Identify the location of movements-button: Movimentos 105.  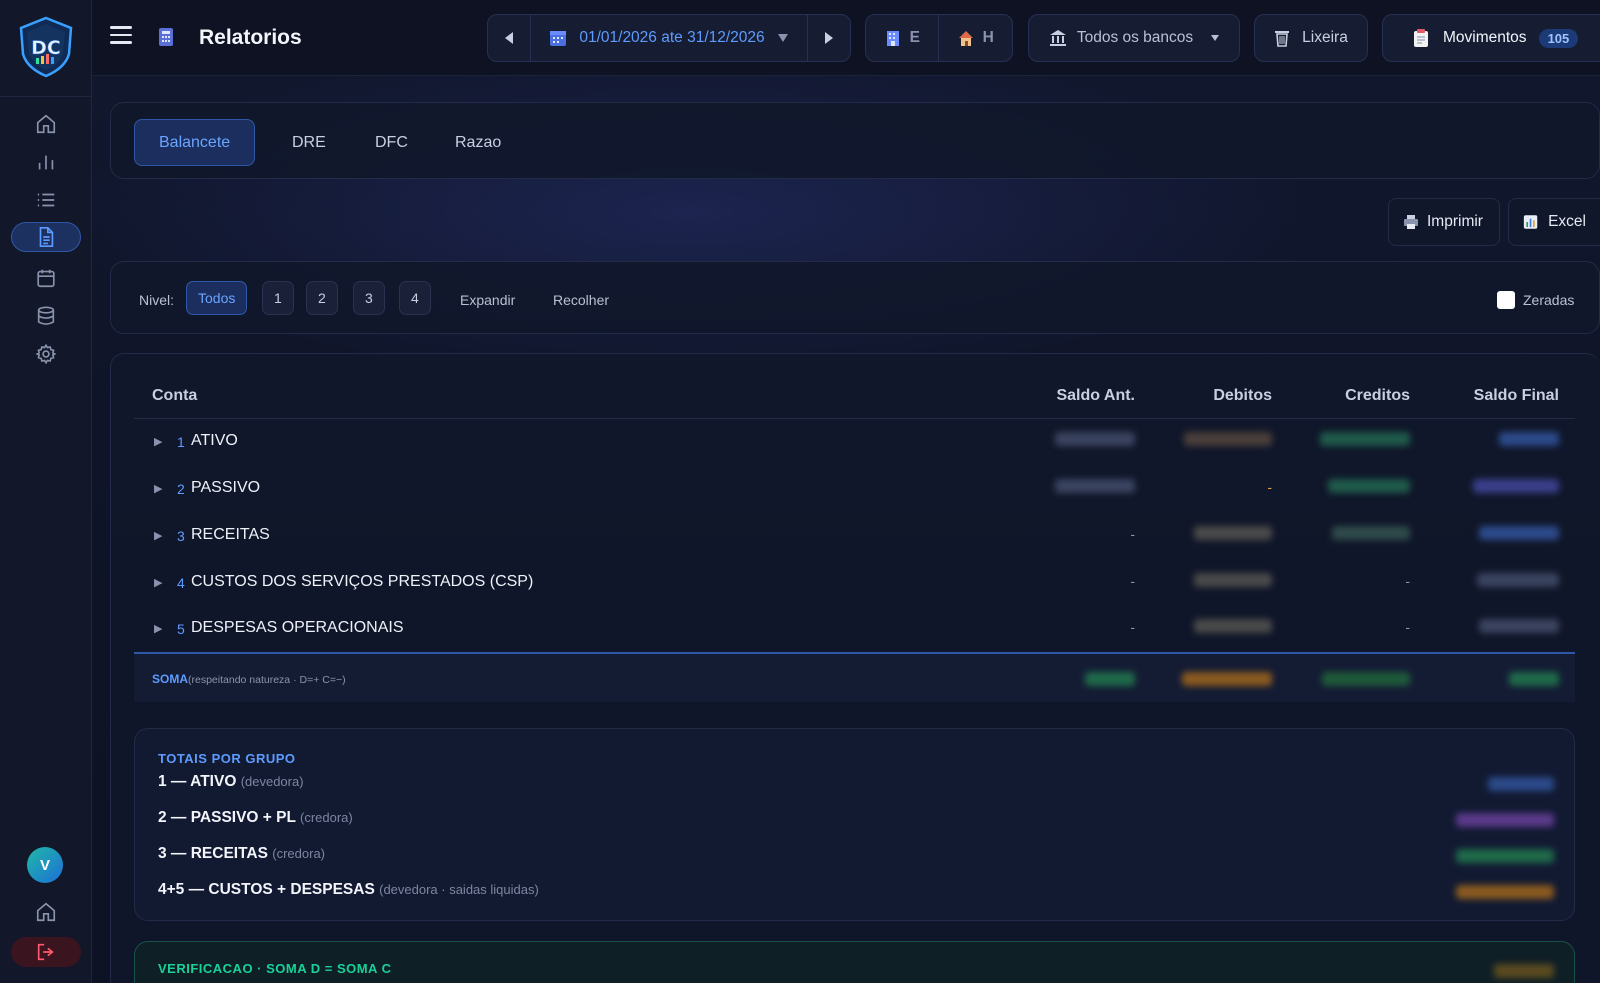
(1491, 38).